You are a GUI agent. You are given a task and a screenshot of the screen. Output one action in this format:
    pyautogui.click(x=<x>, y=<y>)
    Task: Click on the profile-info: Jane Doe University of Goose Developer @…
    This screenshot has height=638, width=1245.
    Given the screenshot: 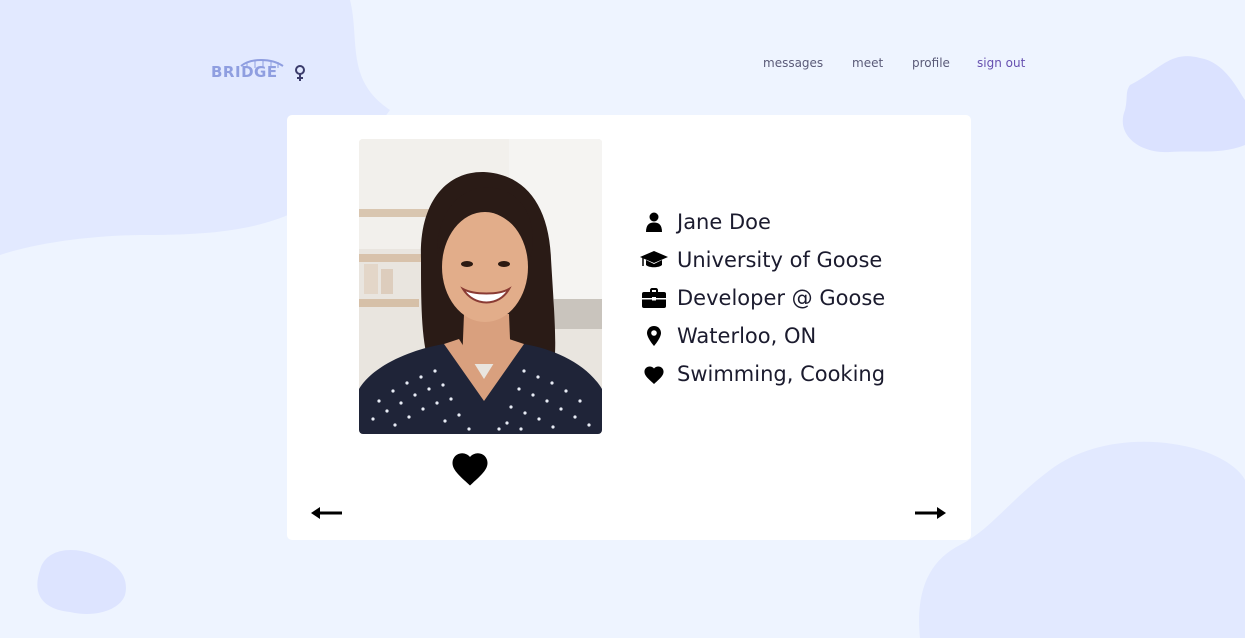 What is the action you would take?
    pyautogui.click(x=761, y=298)
    